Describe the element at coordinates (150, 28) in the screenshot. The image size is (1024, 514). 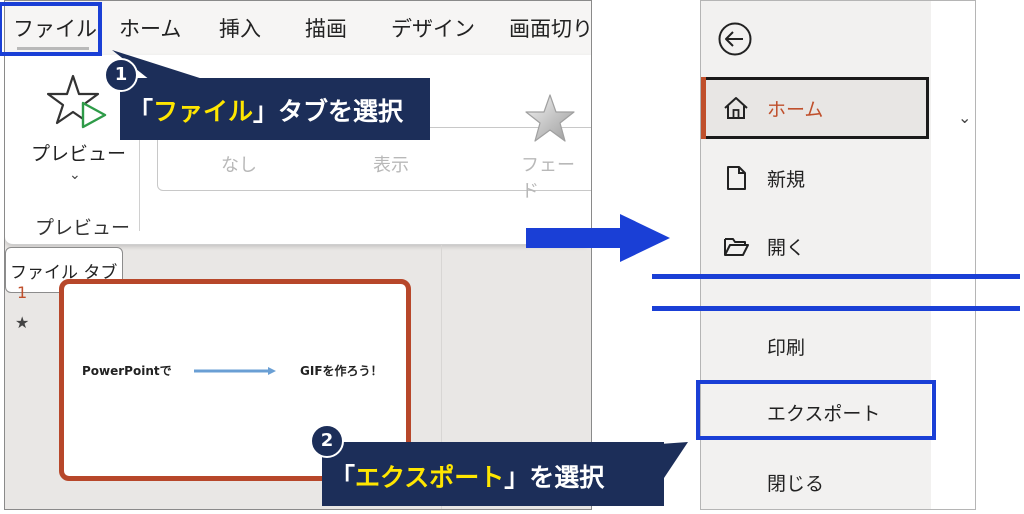
I see `tab-home: ホーム` at that location.